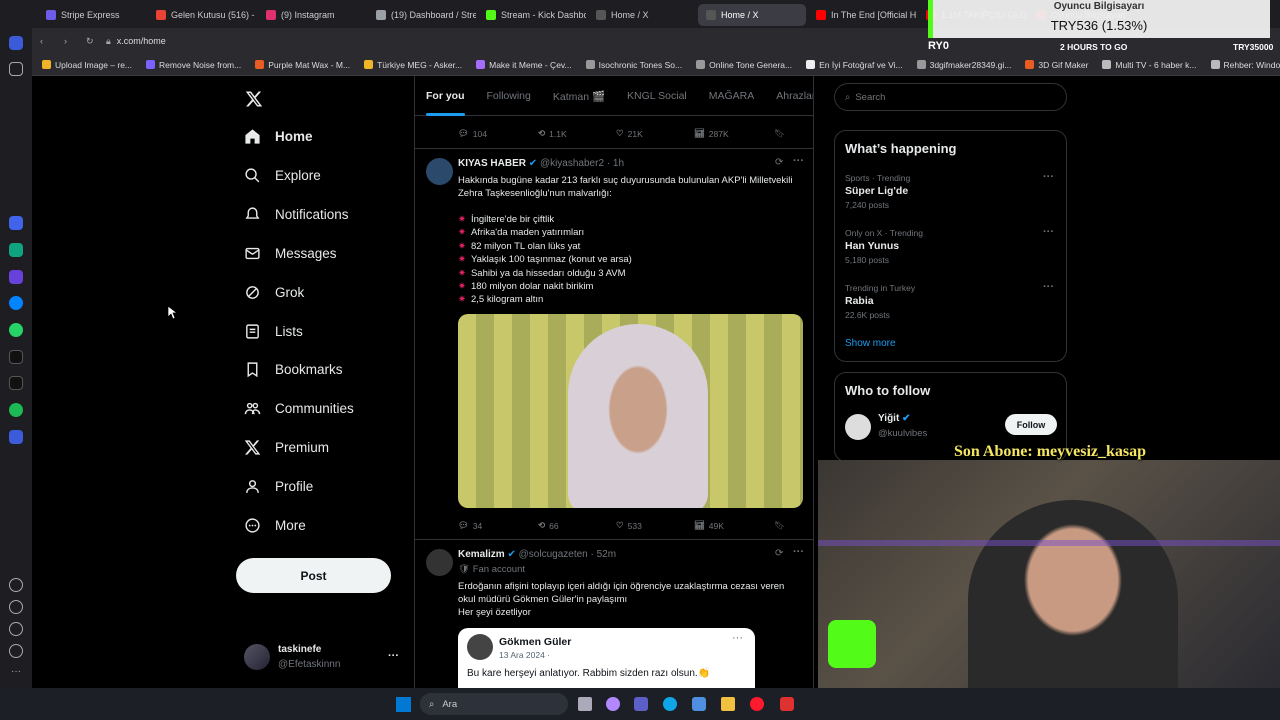 The width and height of the screenshot is (1280, 720). I want to click on nav-item-more: More, so click(275, 525).